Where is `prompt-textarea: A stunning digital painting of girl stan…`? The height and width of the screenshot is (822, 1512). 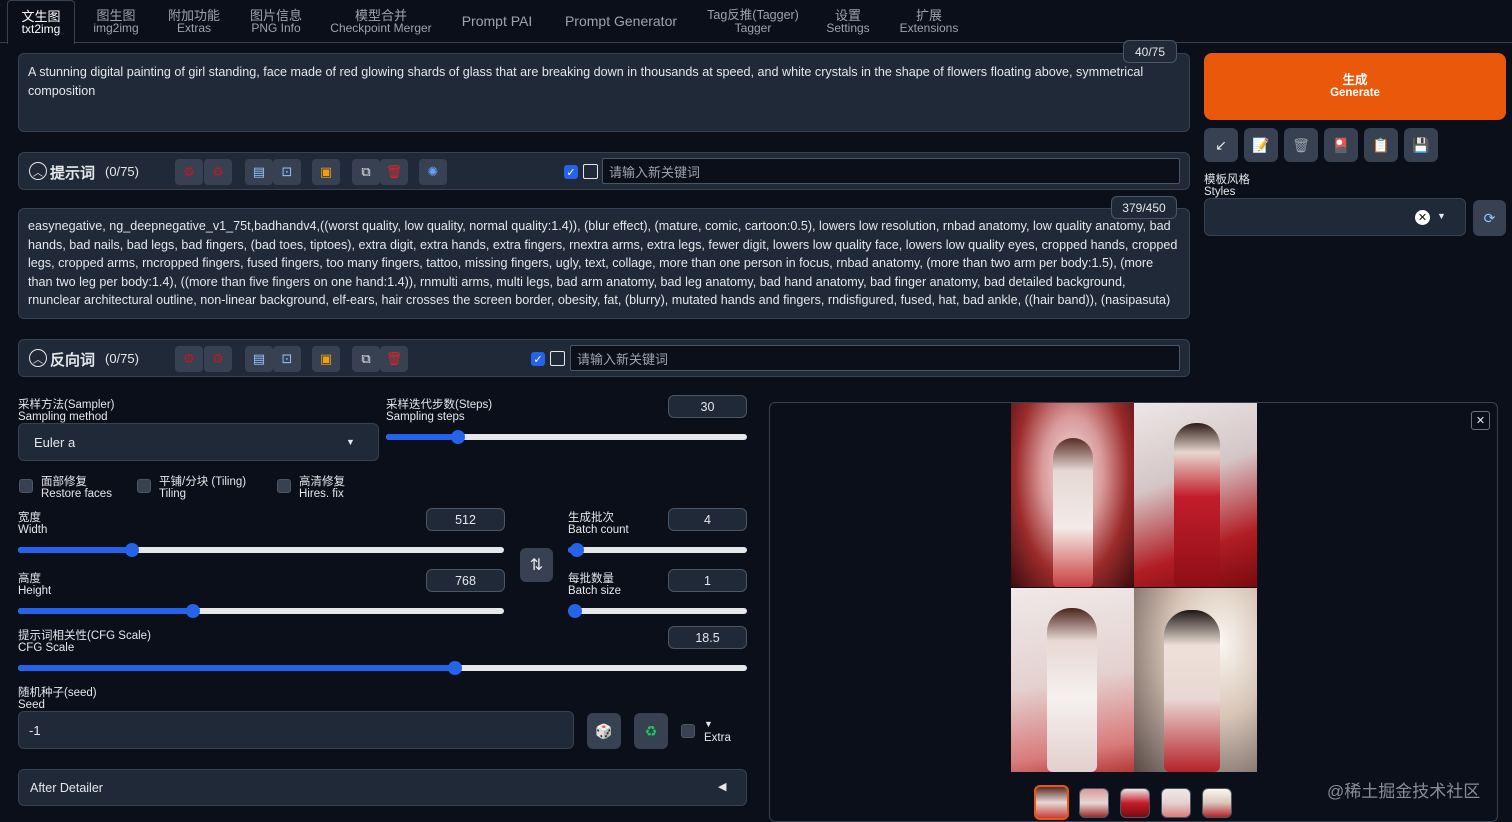 prompt-textarea: A stunning digital painting of girl stan… is located at coordinates (604, 92).